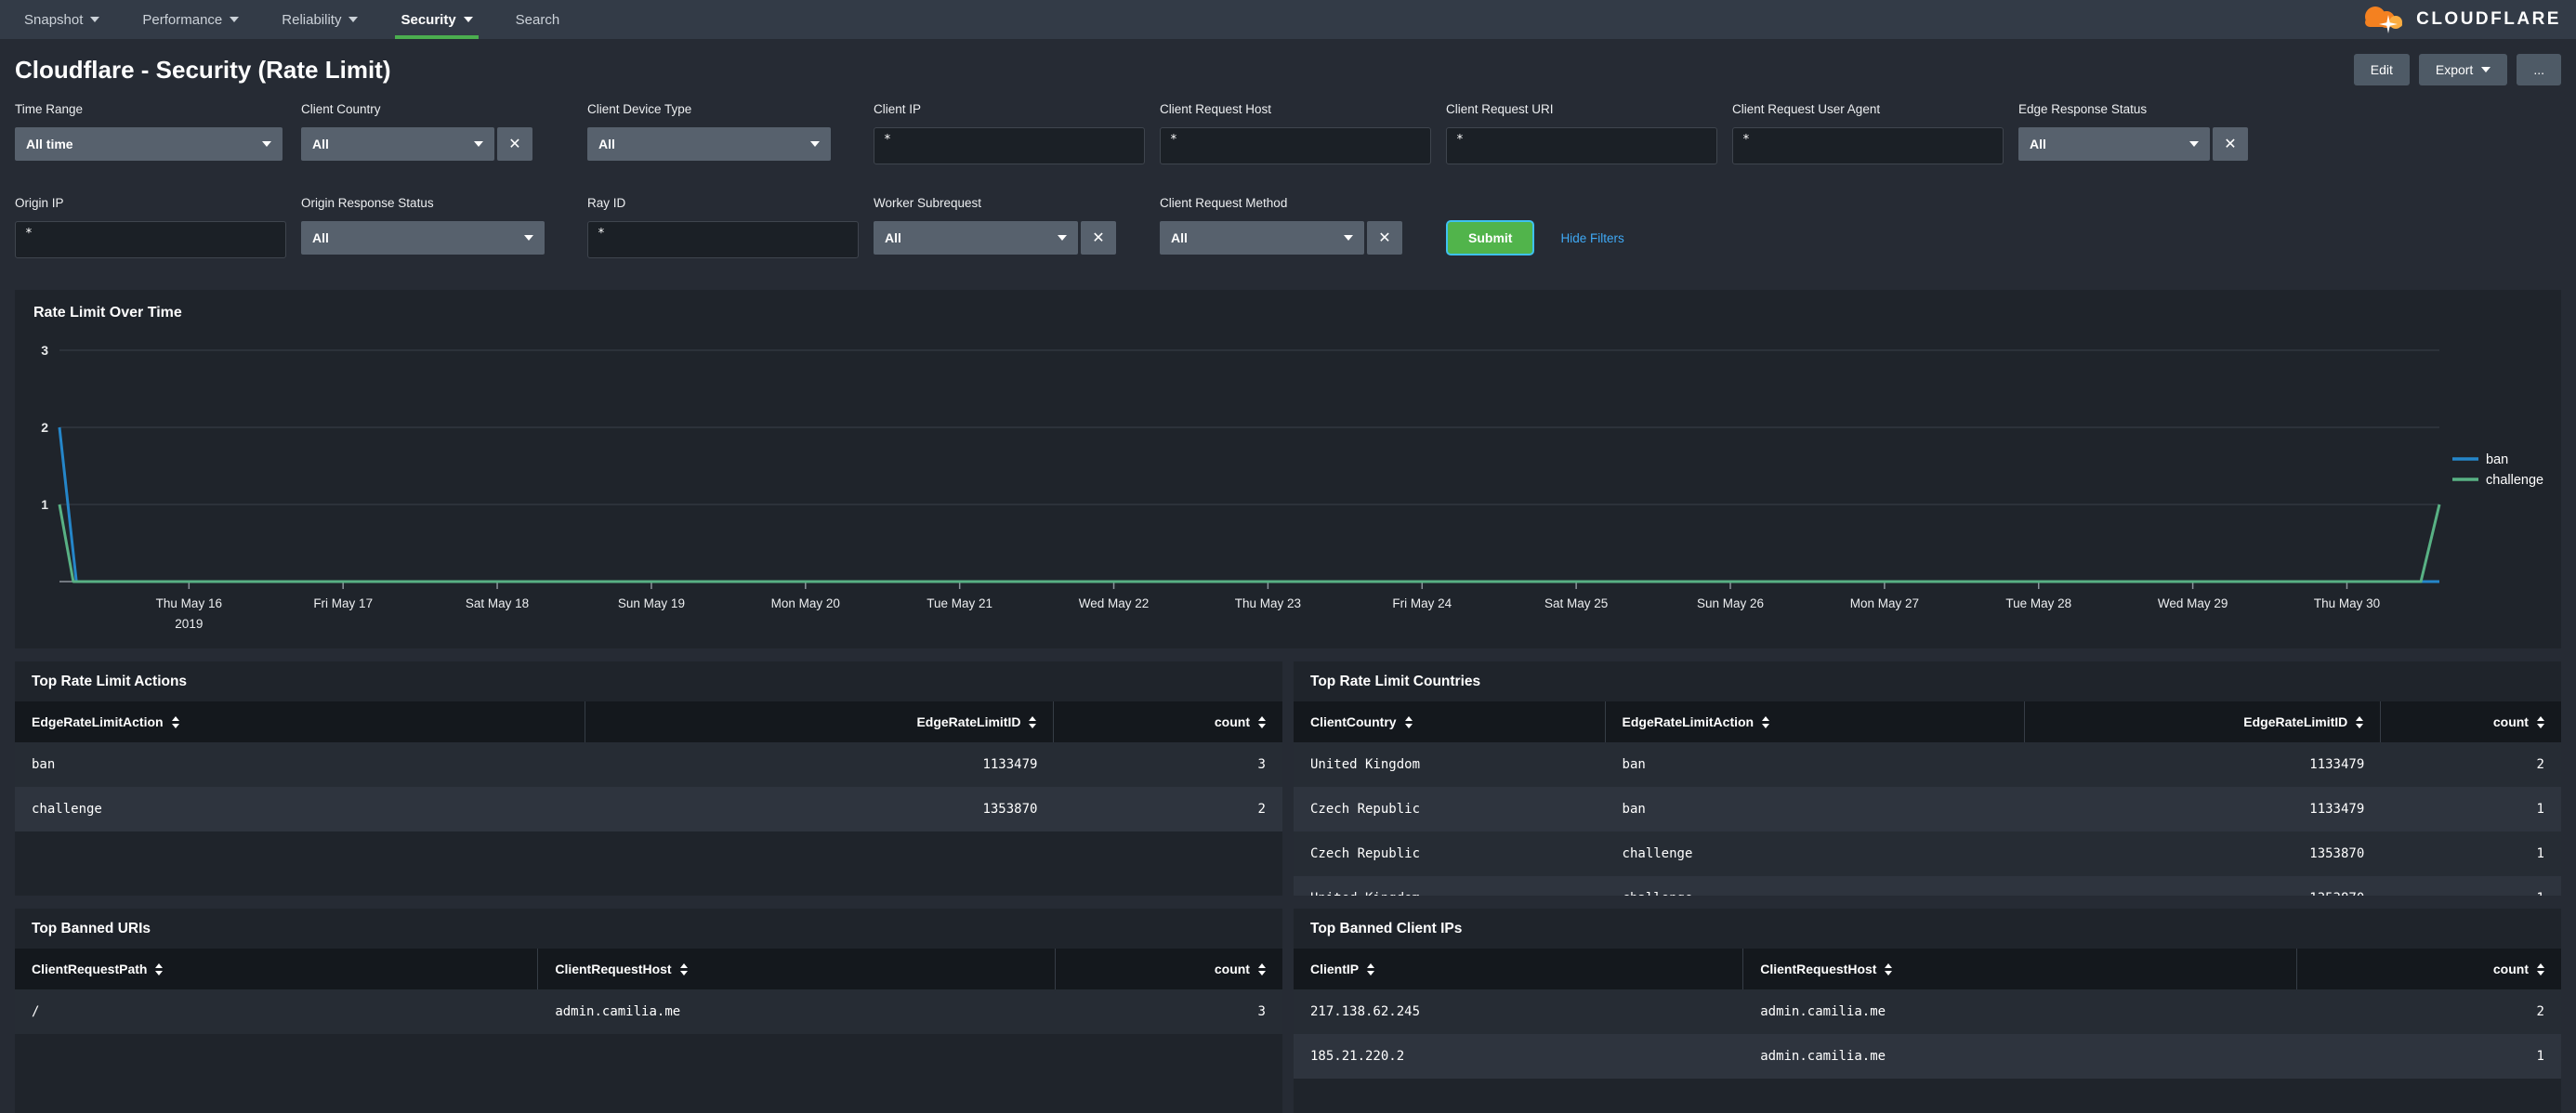 The image size is (2576, 1113). I want to click on submit-button: Submit, so click(1490, 238).